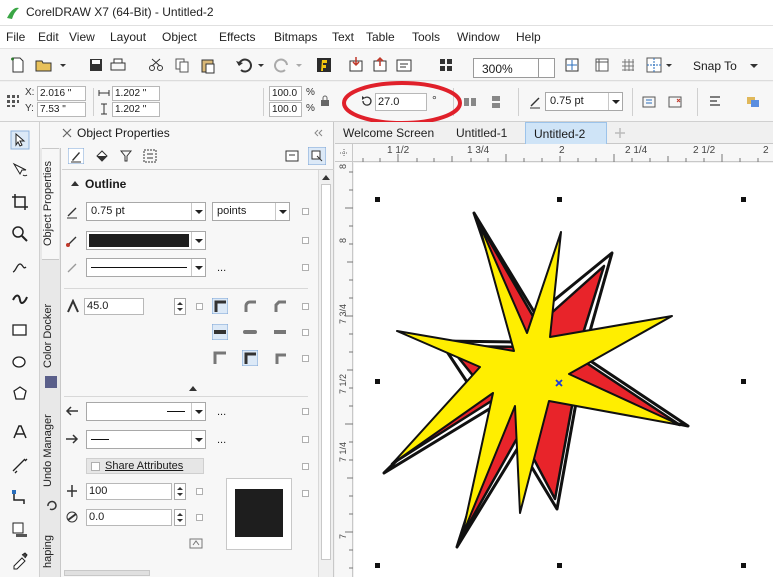 Image resolution: width=773 pixels, height=577 pixels. What do you see at coordinates (250, 358) in the screenshot?
I see `position-center-icon` at bounding box center [250, 358].